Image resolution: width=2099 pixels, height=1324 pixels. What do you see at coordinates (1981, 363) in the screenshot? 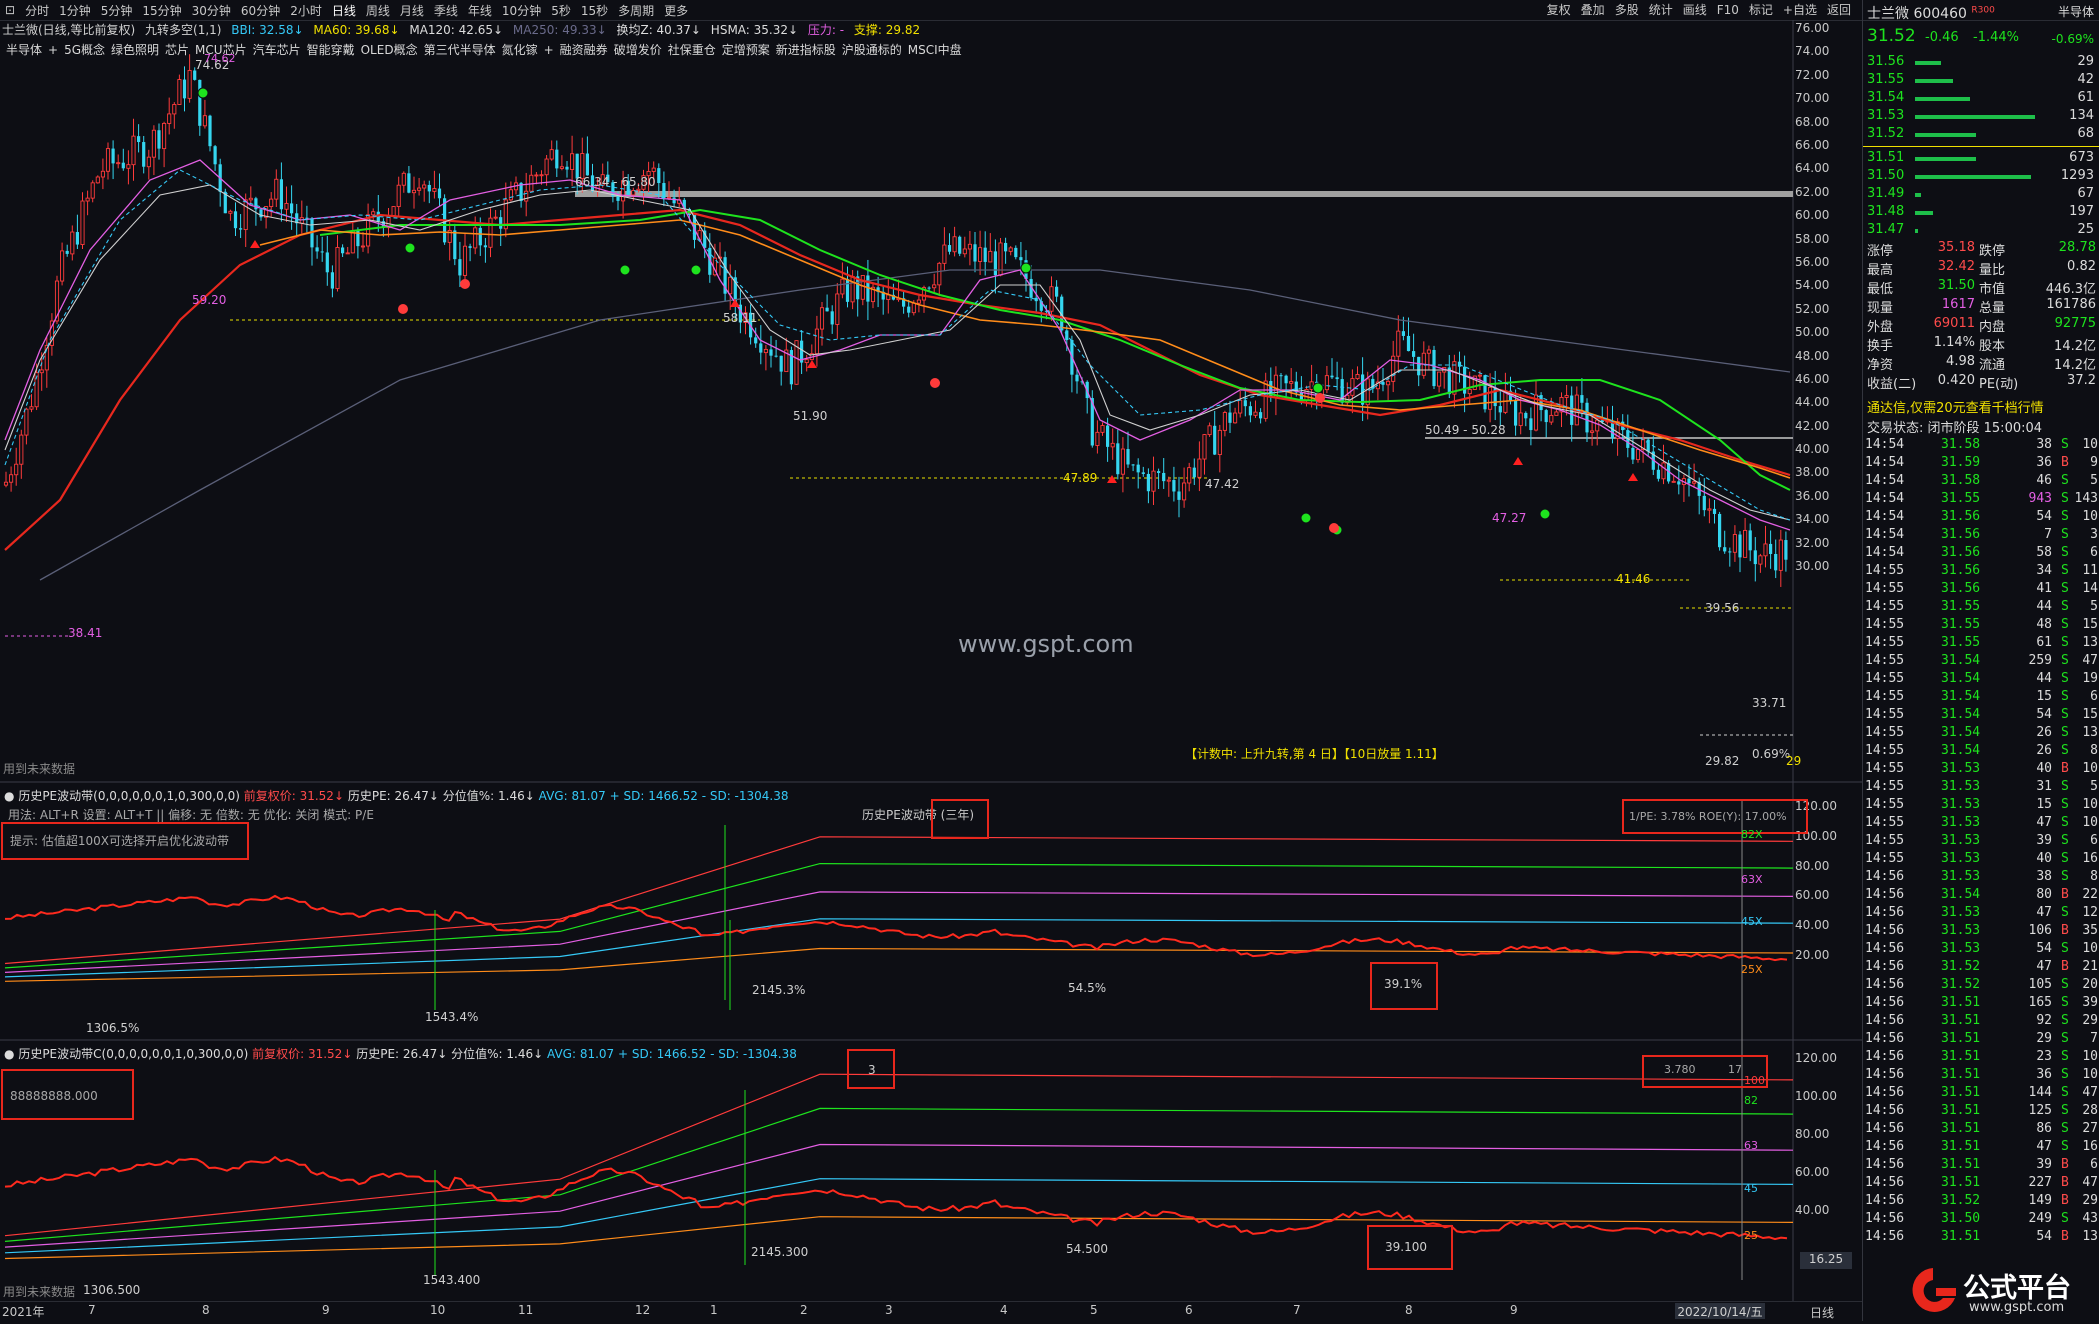
I see `stat-row-6: 净资 4.98 流通 14.2亿` at bounding box center [1981, 363].